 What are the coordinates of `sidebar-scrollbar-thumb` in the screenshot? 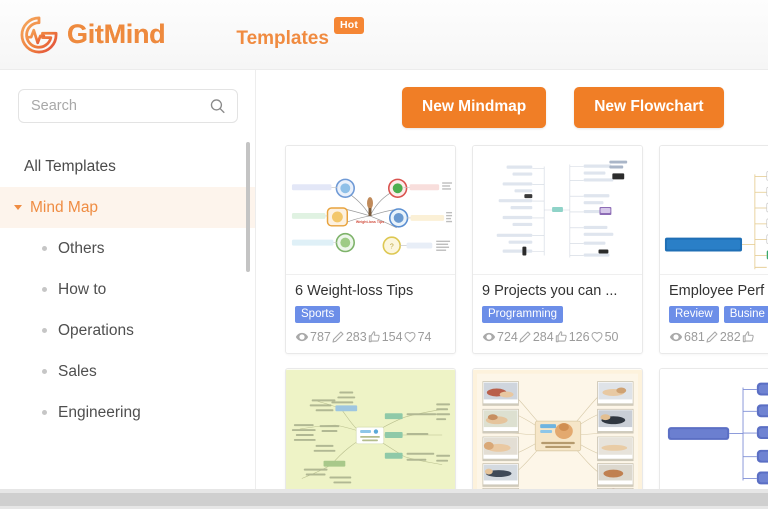 It's located at (248, 207).